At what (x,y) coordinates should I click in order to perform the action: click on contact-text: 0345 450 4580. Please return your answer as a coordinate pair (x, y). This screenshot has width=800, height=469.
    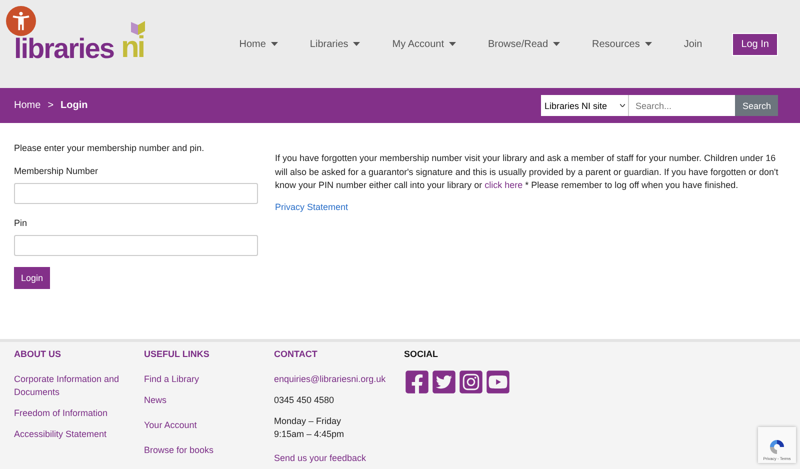
    Looking at the image, I should click on (305, 400).